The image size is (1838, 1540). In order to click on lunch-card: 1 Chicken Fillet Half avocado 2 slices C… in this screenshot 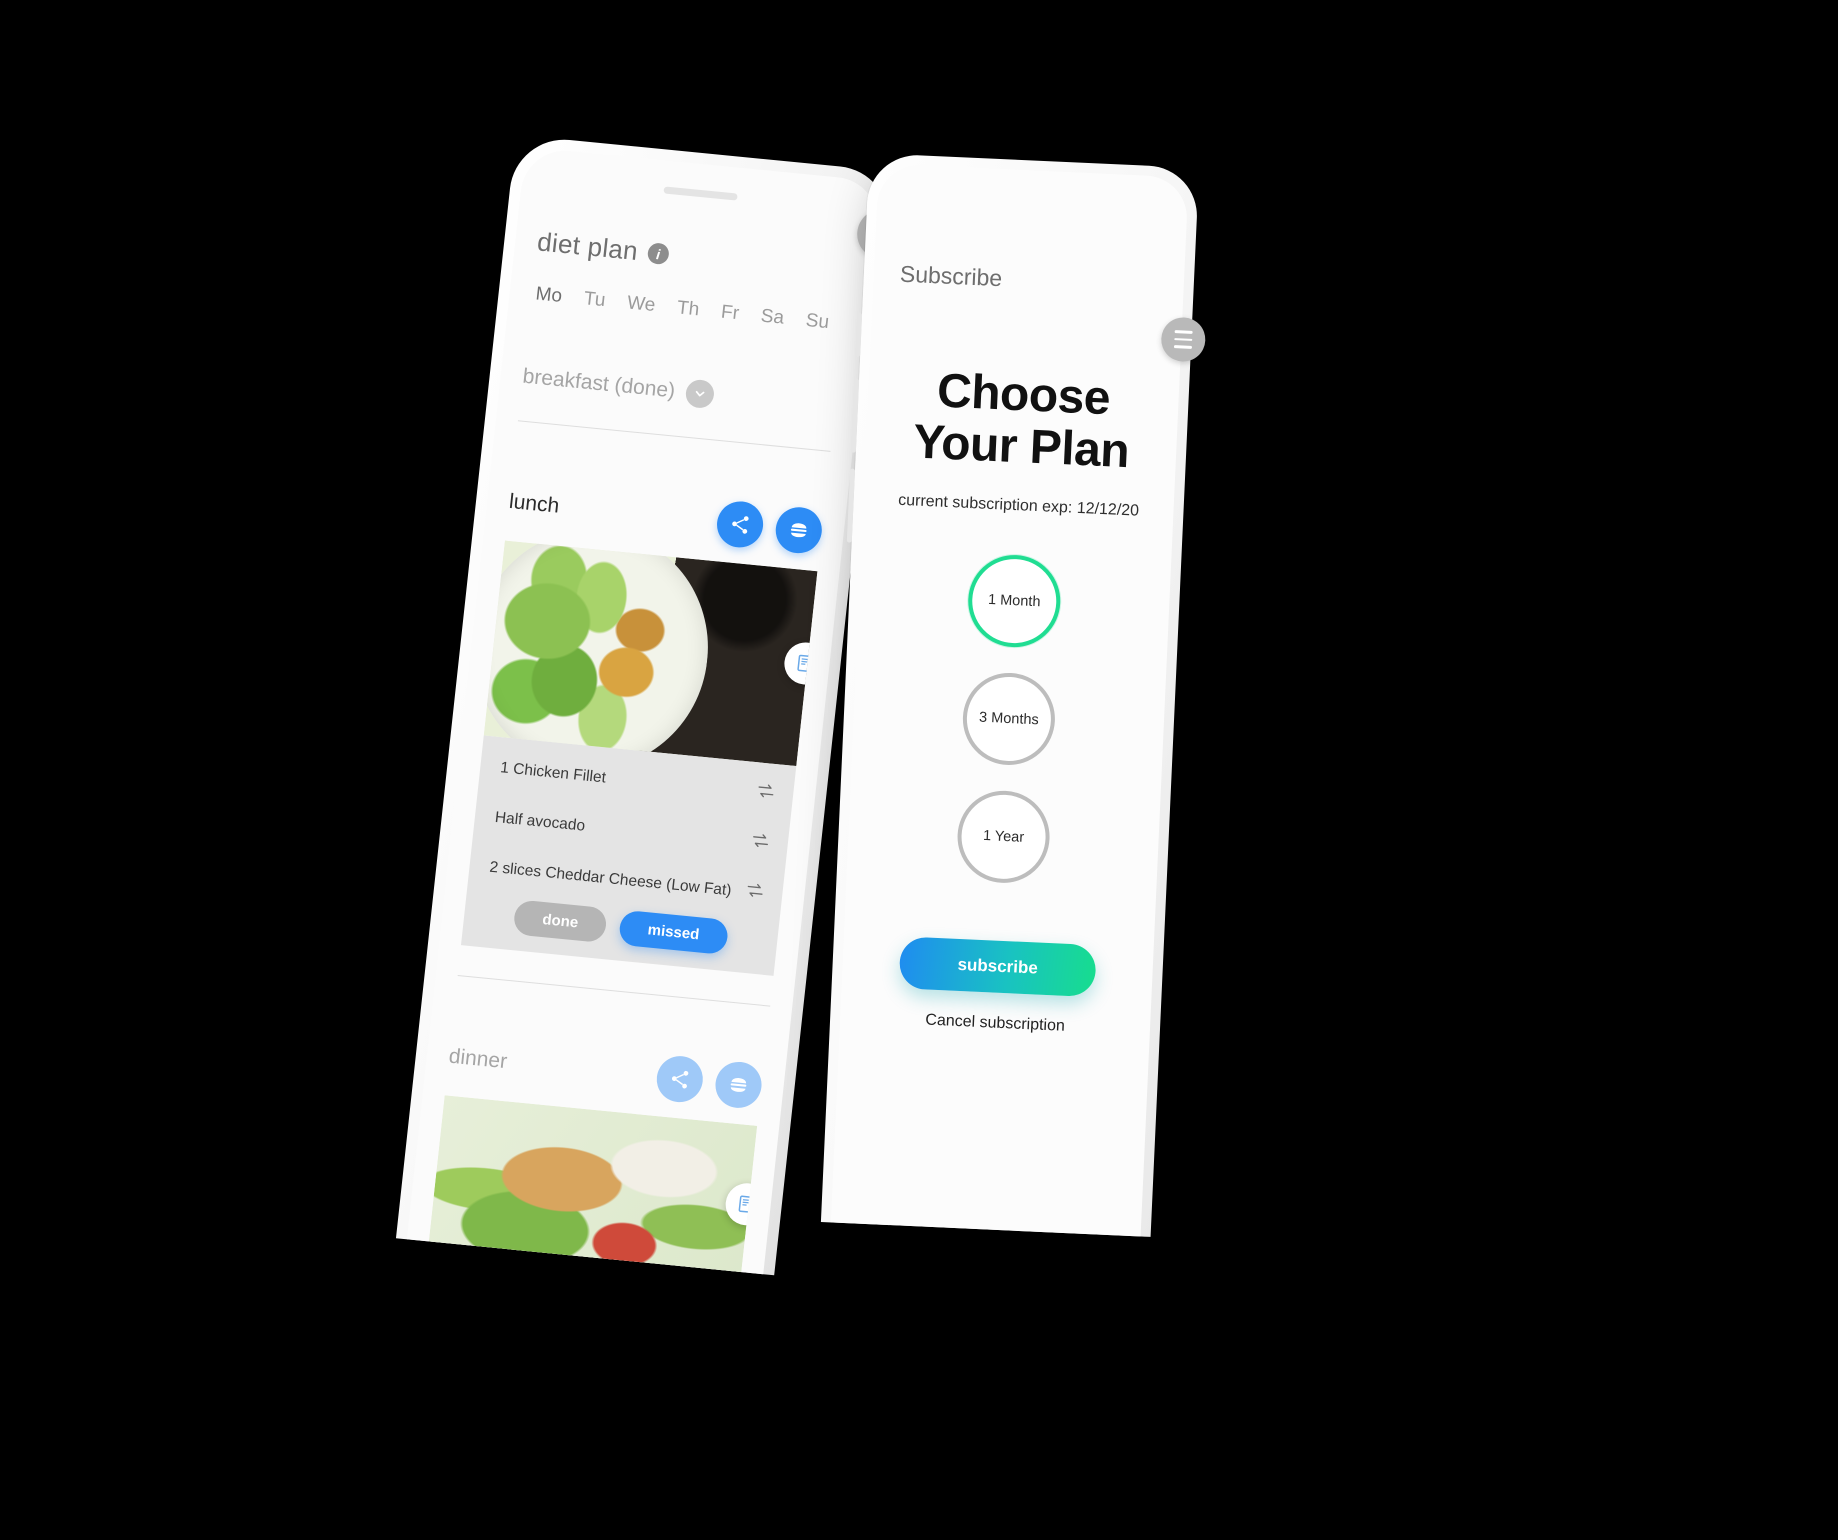, I will do `click(639, 758)`.